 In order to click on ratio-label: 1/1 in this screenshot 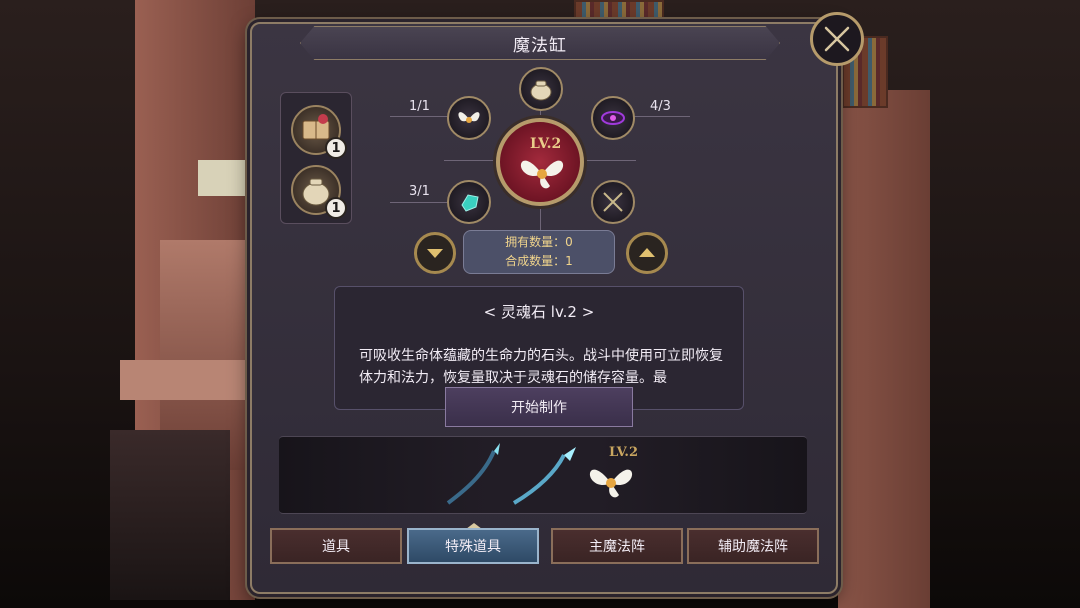, I will do `click(419, 106)`.